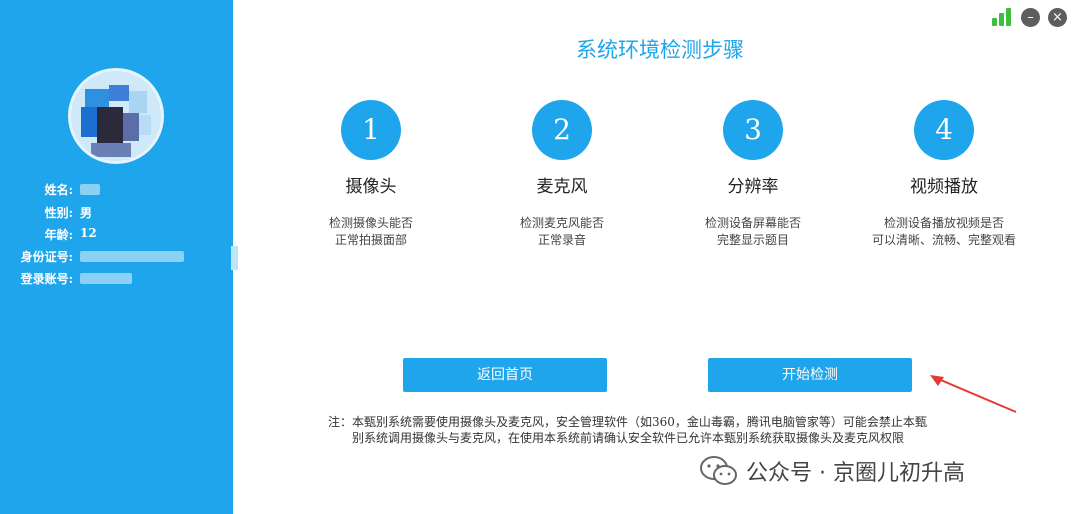 The height and width of the screenshot is (514, 1080). I want to click on step-number: 1, so click(371, 130).